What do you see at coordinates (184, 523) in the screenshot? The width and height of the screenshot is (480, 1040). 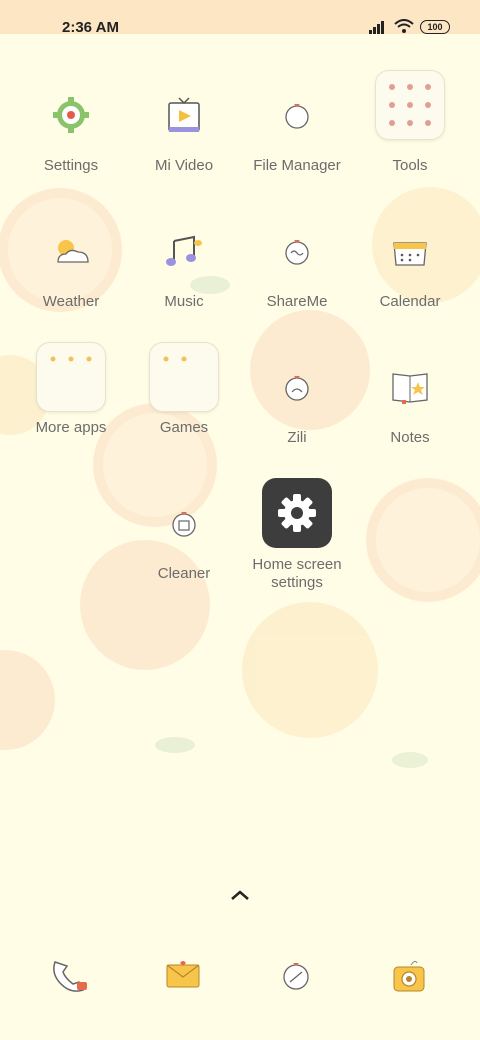 I see `cleaner-icon` at bounding box center [184, 523].